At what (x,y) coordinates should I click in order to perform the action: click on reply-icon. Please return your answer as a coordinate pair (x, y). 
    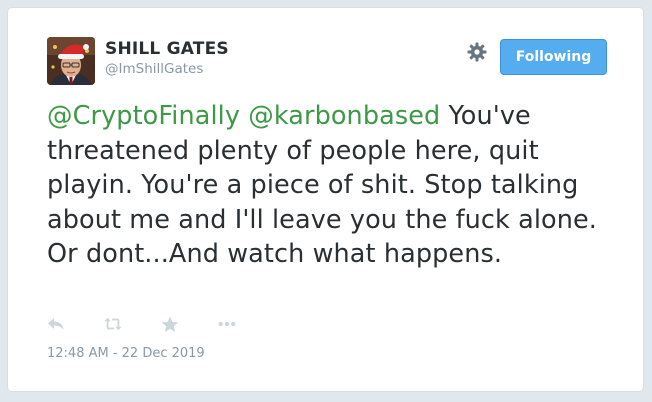
    Looking at the image, I should click on (56, 324).